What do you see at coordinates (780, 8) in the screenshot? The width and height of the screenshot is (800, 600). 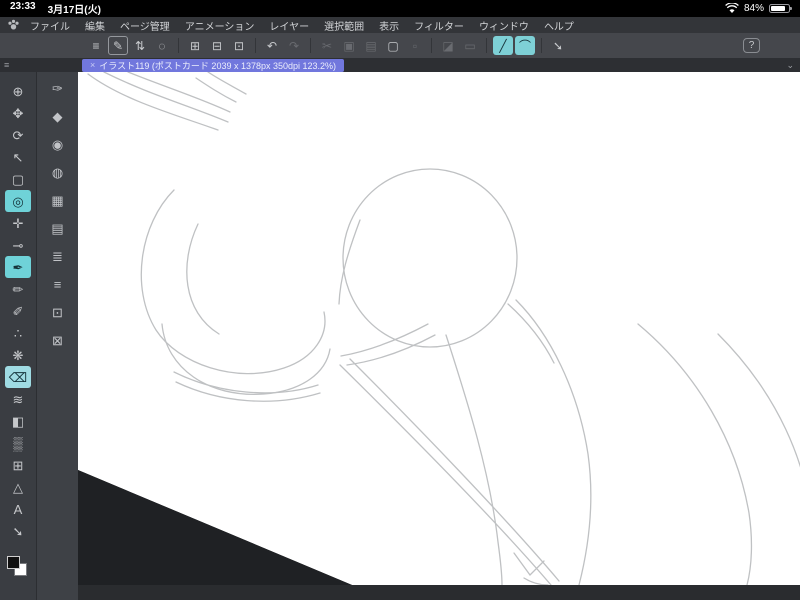 I see `battery-icon` at bounding box center [780, 8].